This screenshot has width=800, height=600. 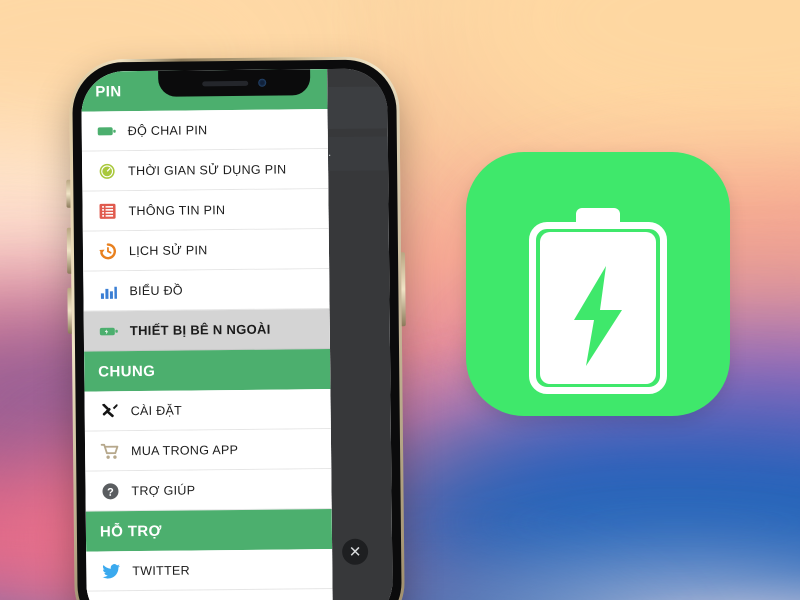 What do you see at coordinates (209, 570) in the screenshot?
I see `menu-item: TWITTER` at bounding box center [209, 570].